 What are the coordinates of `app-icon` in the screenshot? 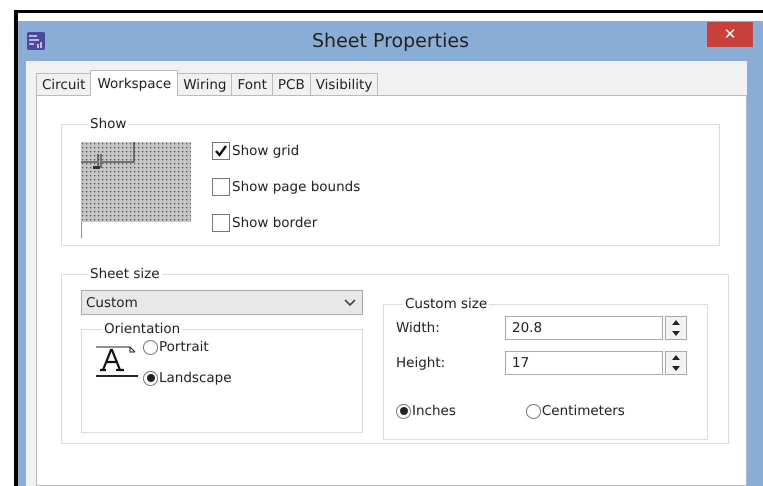 It's located at (36, 41).